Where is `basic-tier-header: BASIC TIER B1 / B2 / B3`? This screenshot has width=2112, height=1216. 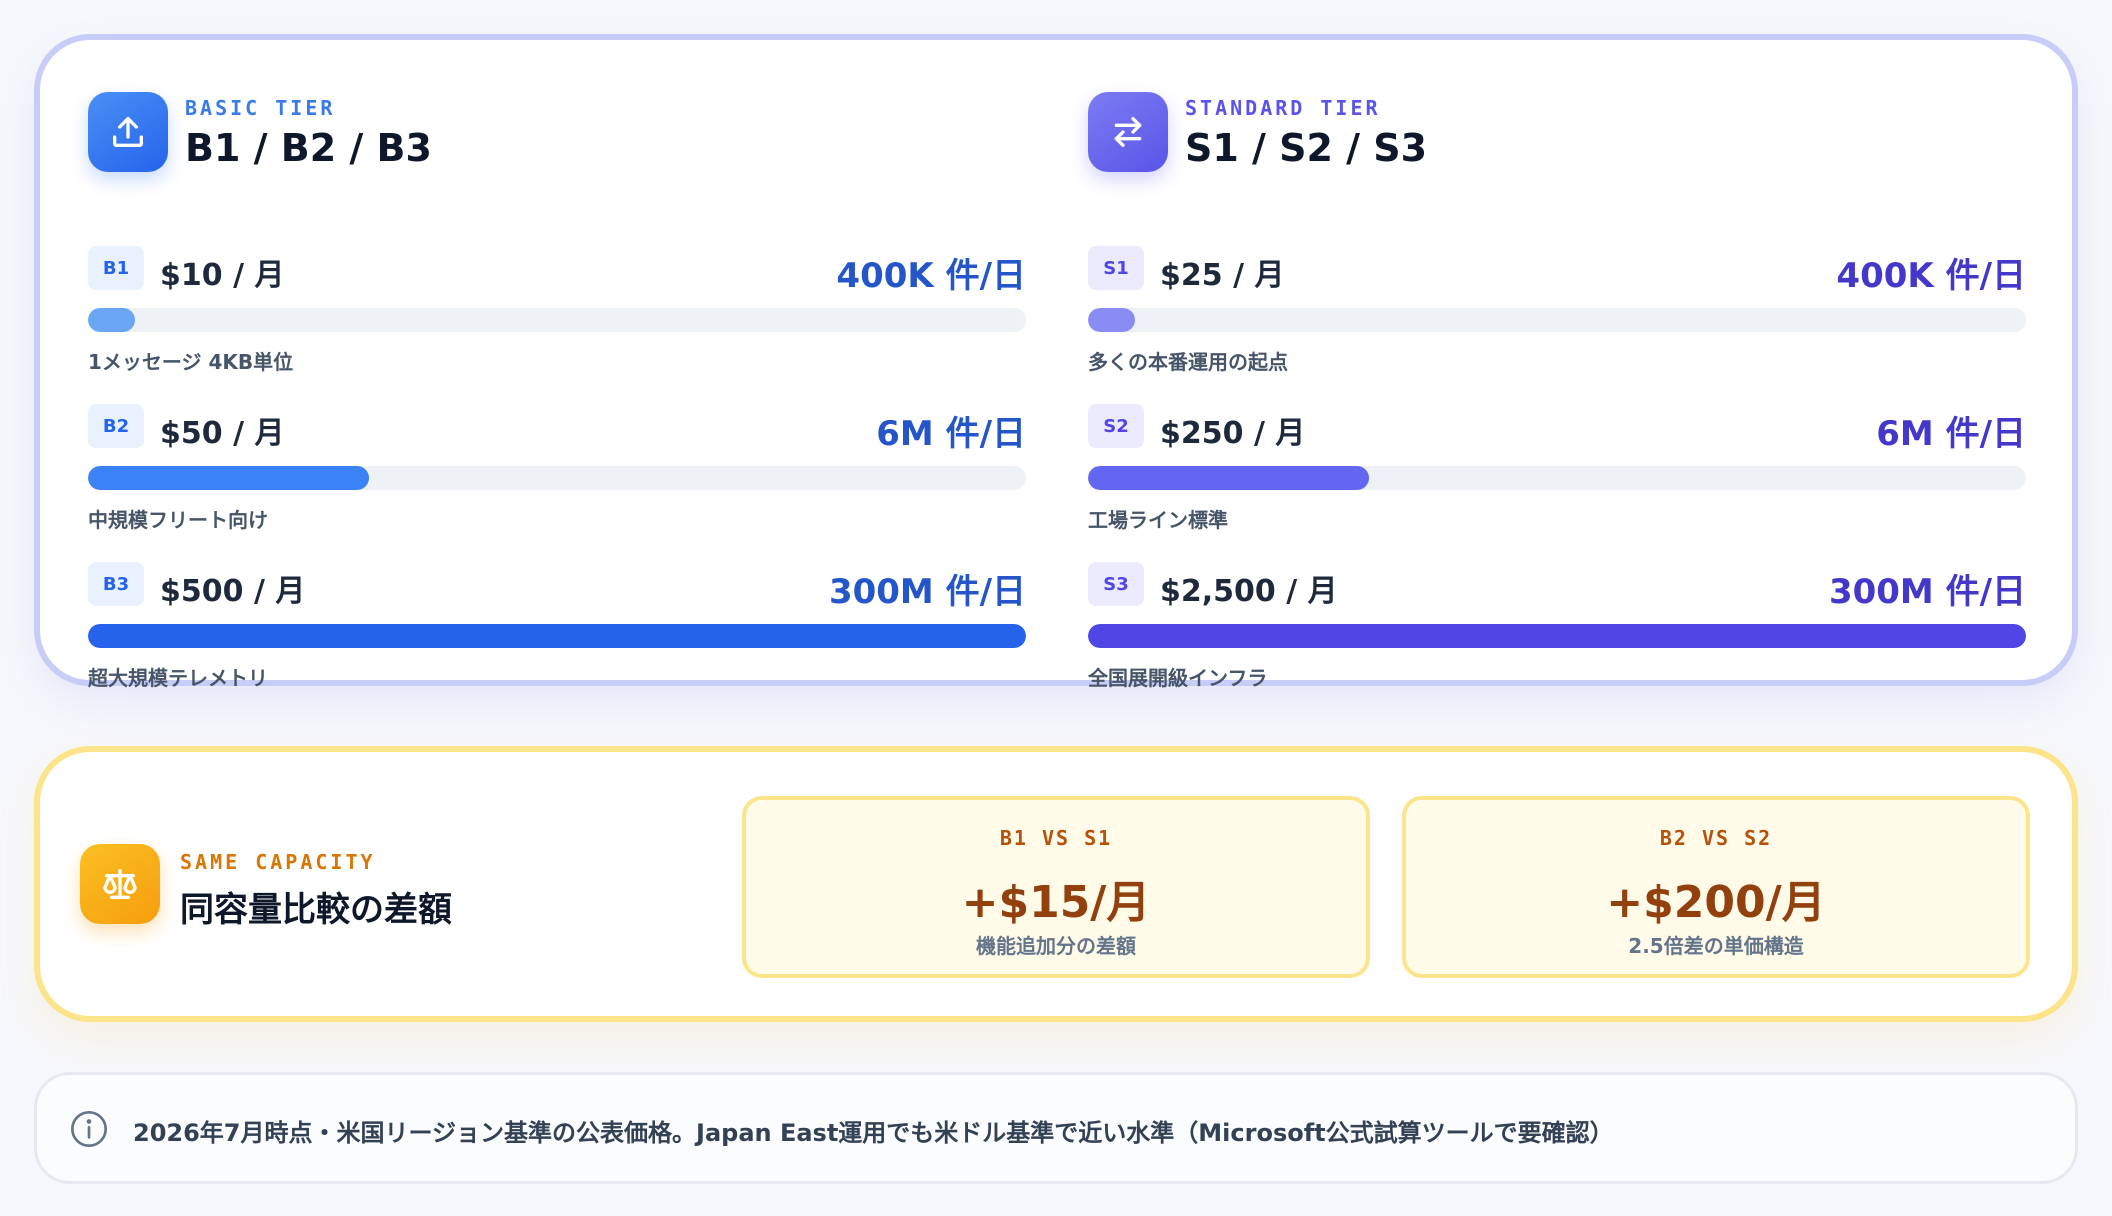
basic-tier-header: BASIC TIER B1 / B2 / B3 is located at coordinates (557, 134).